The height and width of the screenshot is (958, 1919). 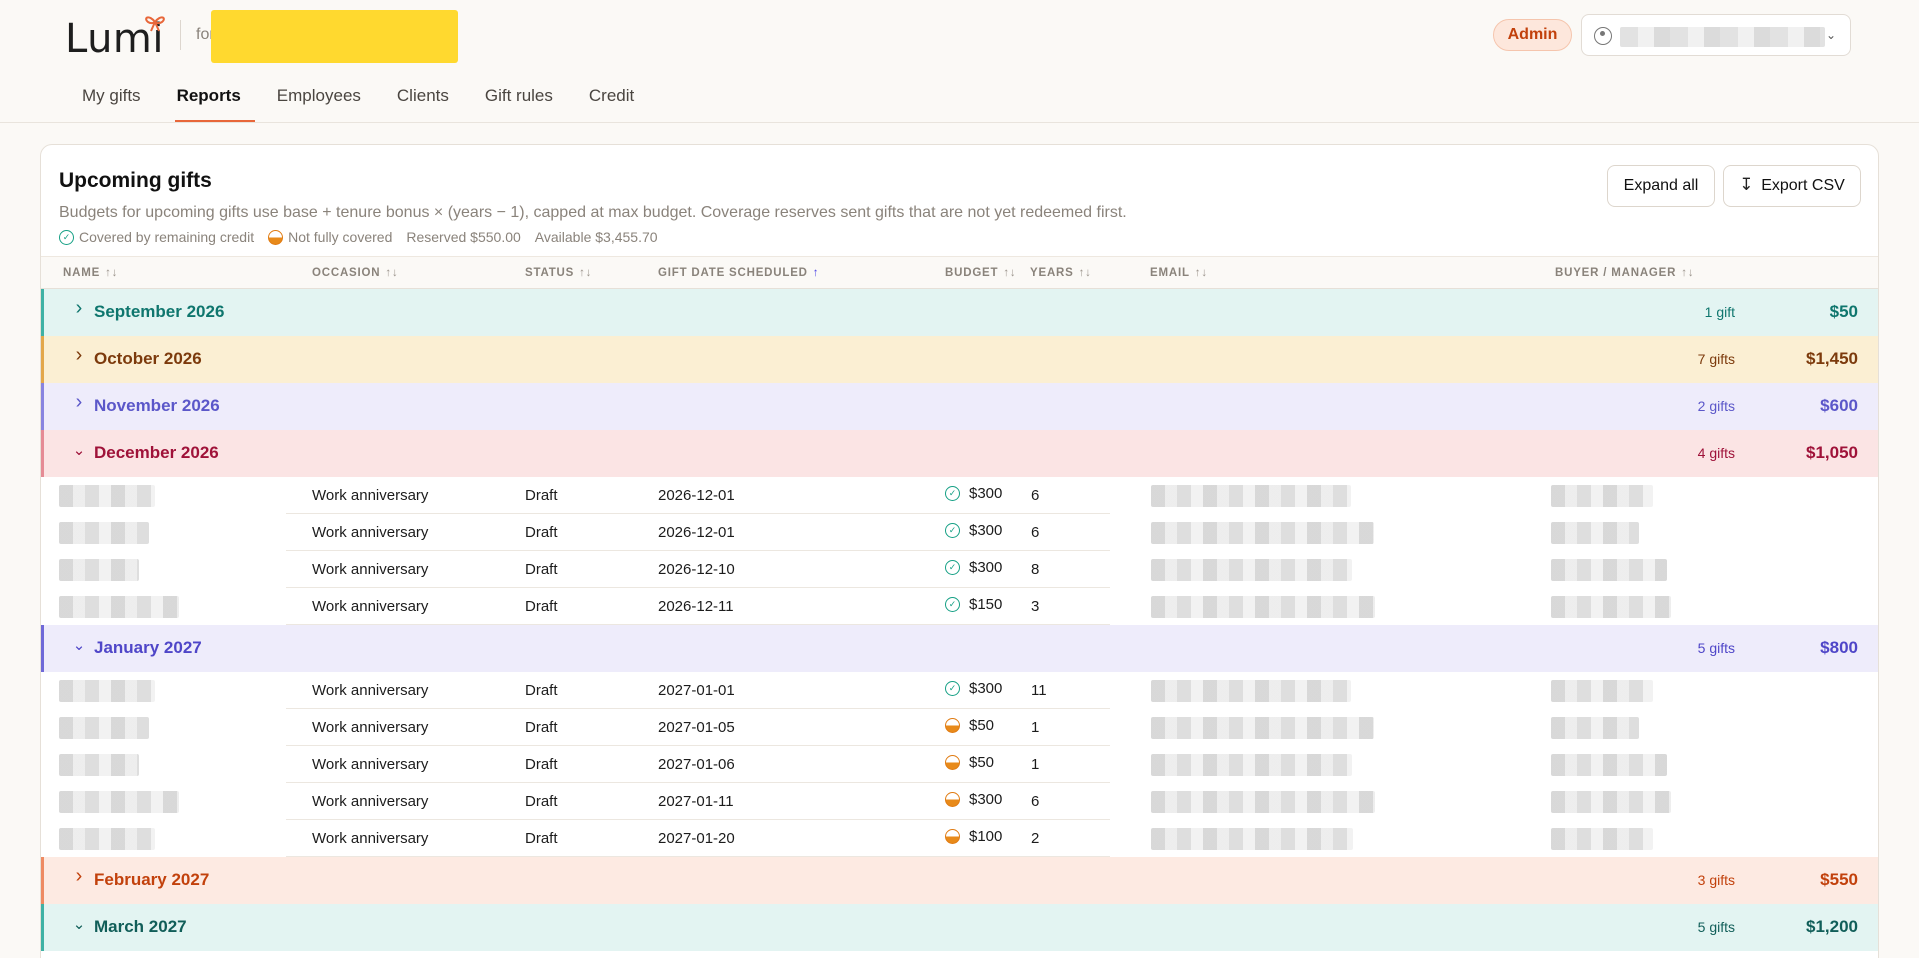 I want to click on nav-employees: Employees, so click(x=326, y=104).